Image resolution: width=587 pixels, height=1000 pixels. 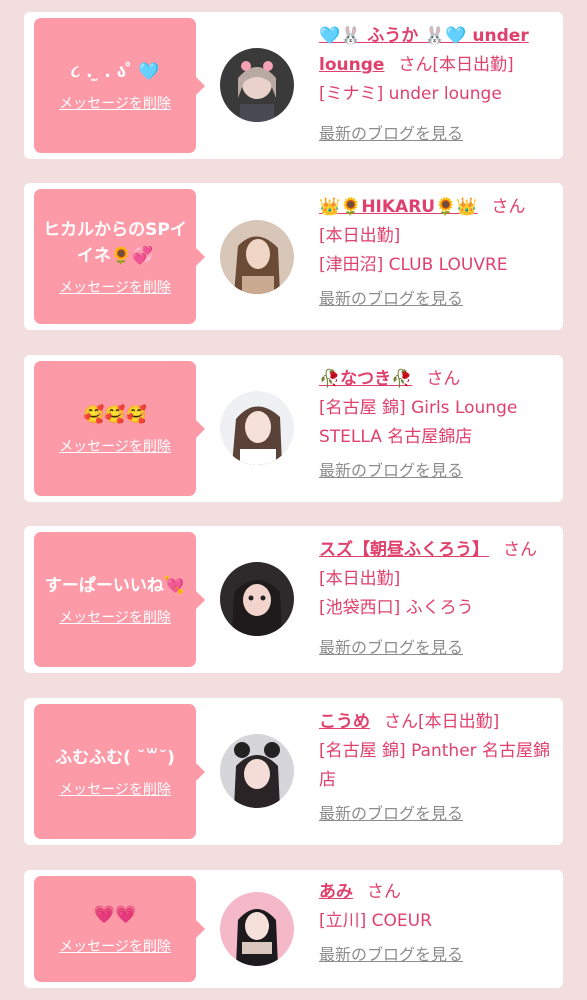 What do you see at coordinates (115, 71) in the screenshot?
I see `message-text: ૮ . ̫ . ა ̊ 🩵` at bounding box center [115, 71].